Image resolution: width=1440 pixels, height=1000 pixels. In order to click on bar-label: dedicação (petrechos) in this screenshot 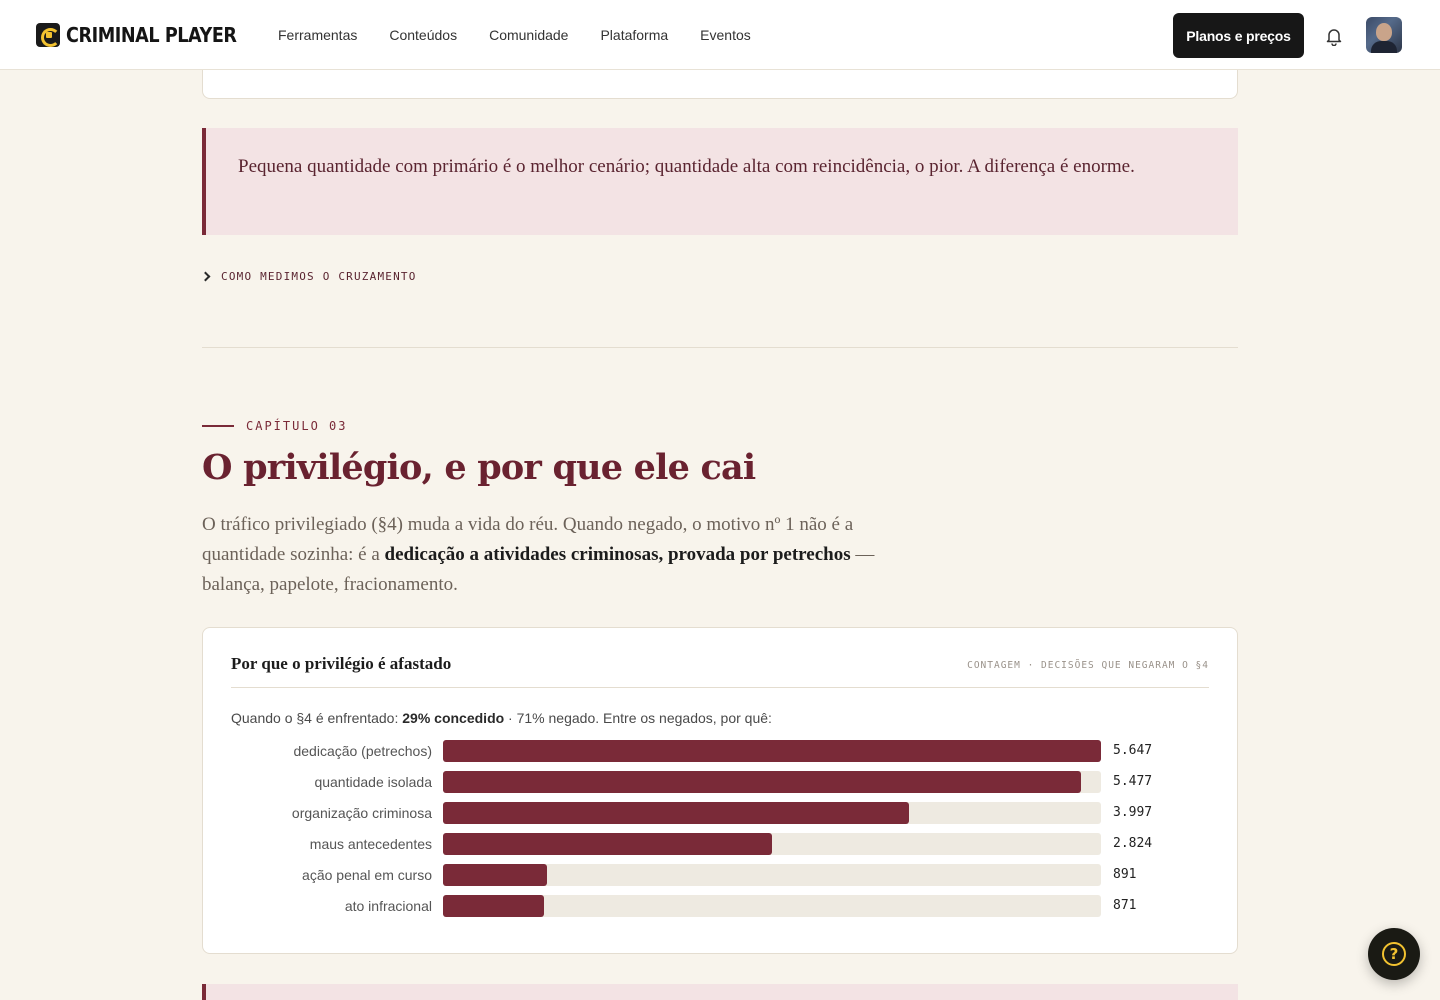, I will do `click(362, 751)`.